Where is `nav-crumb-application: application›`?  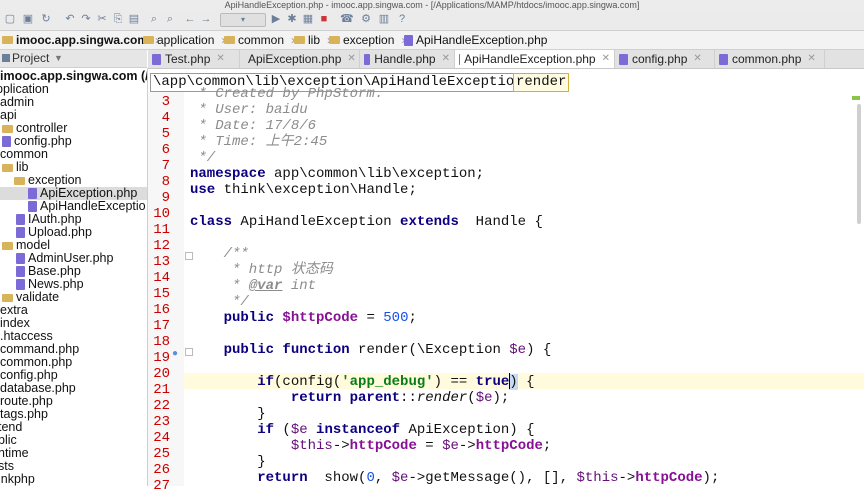
nav-crumb-application: application› is located at coordinates (184, 40).